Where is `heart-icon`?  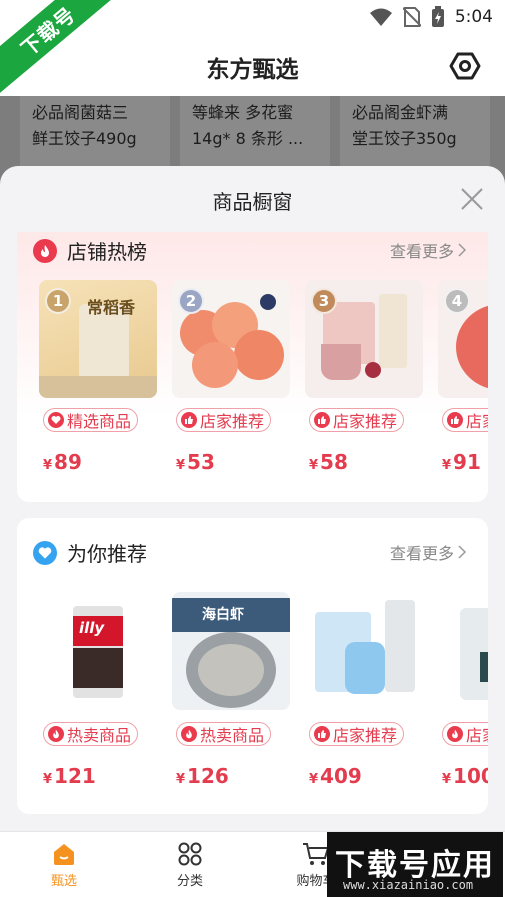 heart-icon is located at coordinates (56, 420).